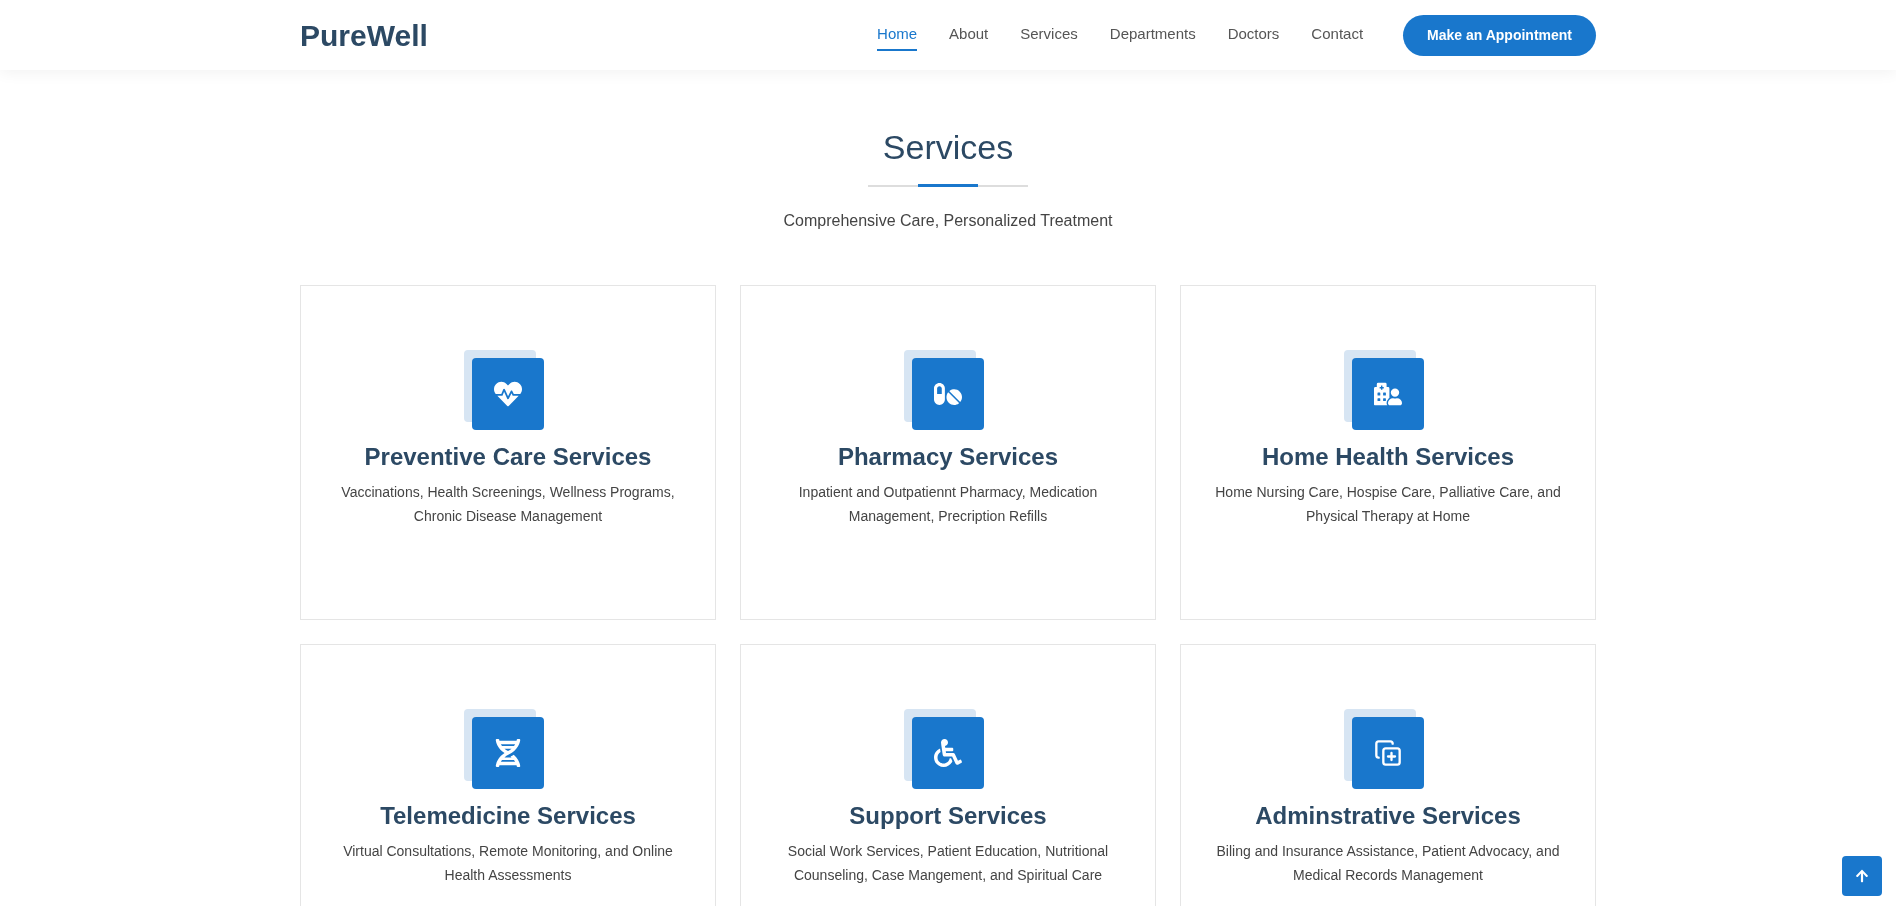 The height and width of the screenshot is (906, 1896). Describe the element at coordinates (364, 35) in the screenshot. I see `logo: PureWell` at that location.